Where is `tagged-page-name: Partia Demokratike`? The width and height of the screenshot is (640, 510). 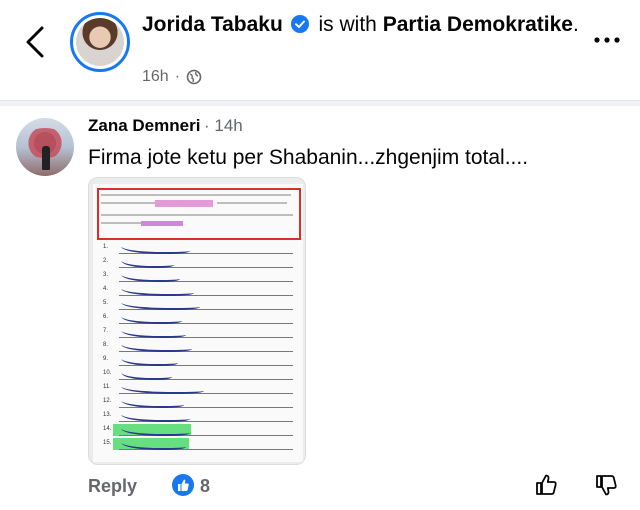 tagged-page-name: Partia Demokratike is located at coordinates (478, 24).